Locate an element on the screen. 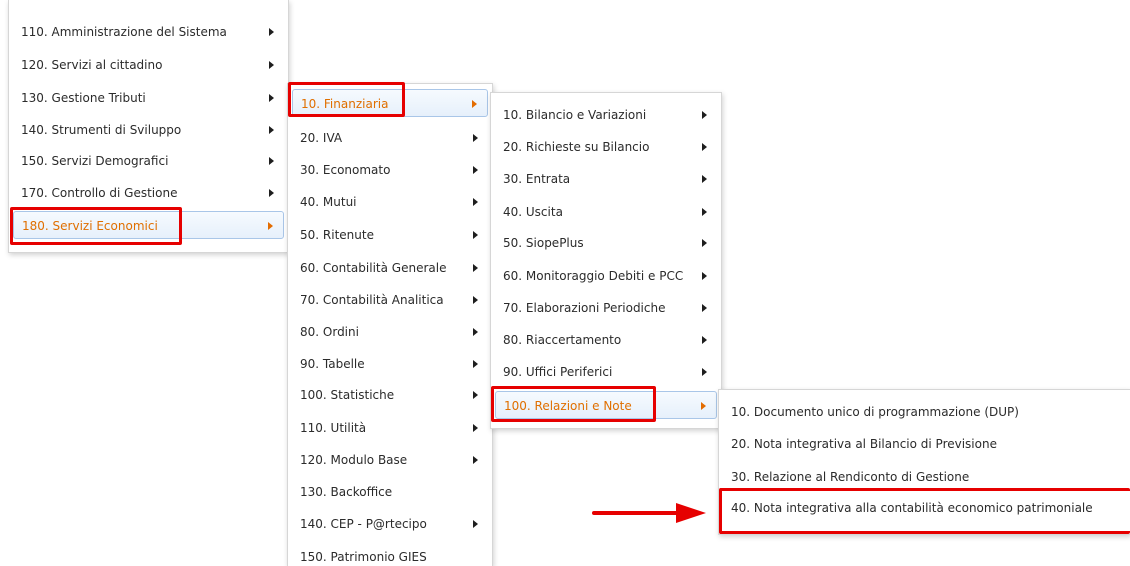 The image size is (1130, 566). menu-item-label: 70. Elaborazioni Periodiche is located at coordinates (584, 308).